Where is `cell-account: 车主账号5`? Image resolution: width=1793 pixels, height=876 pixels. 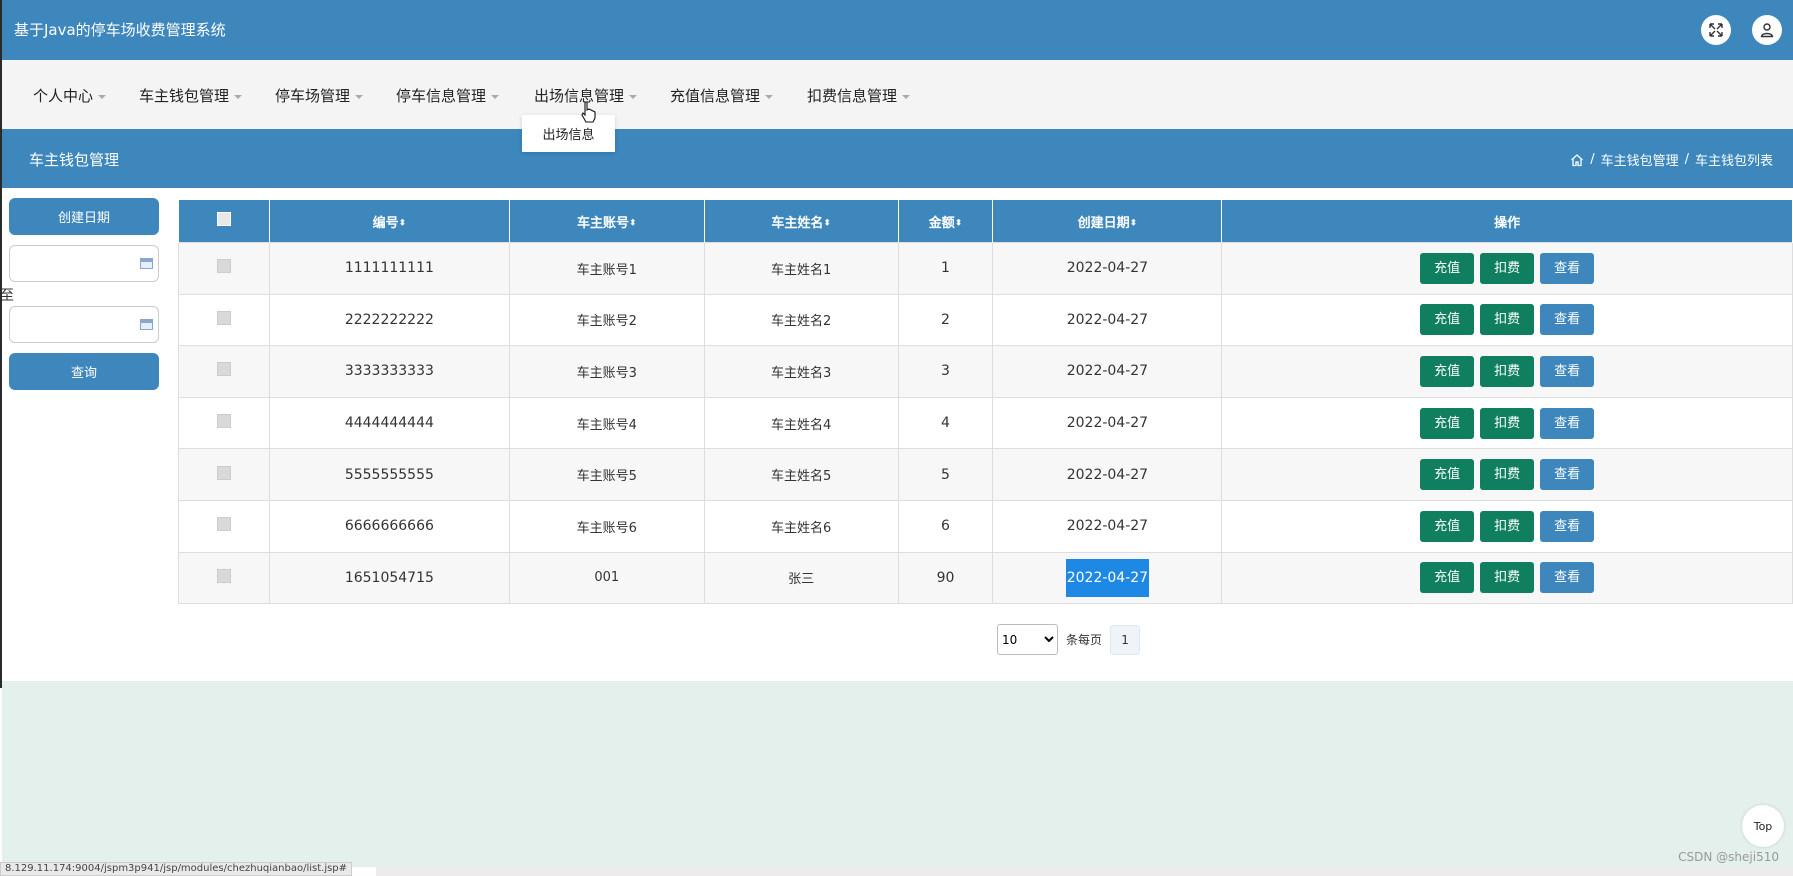
cell-account: 车主账号5 is located at coordinates (606, 474).